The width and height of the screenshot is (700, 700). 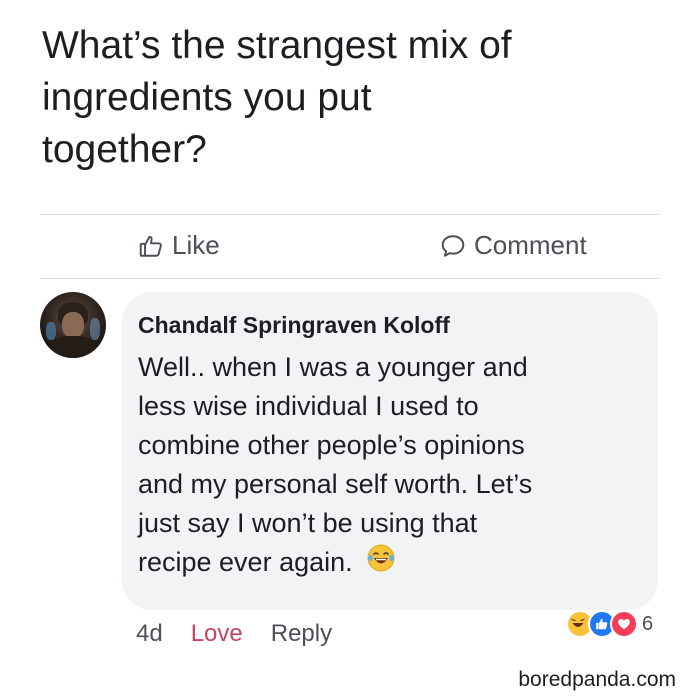 I want to click on comment-line: just say I won’t be using that, so click(x=308, y=523).